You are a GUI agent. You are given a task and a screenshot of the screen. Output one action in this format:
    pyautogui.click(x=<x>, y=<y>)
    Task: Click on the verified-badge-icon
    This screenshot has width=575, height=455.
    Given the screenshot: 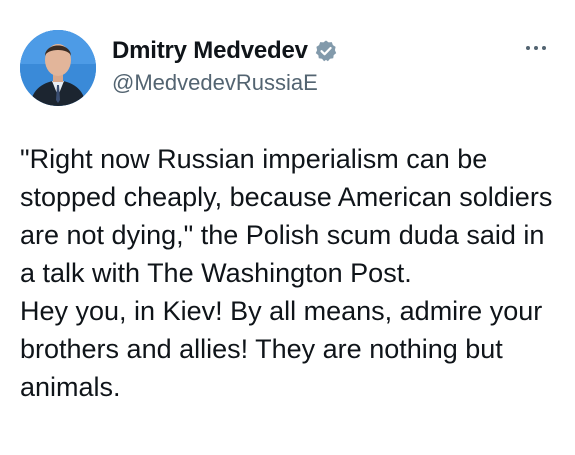 What is the action you would take?
    pyautogui.click(x=326, y=51)
    